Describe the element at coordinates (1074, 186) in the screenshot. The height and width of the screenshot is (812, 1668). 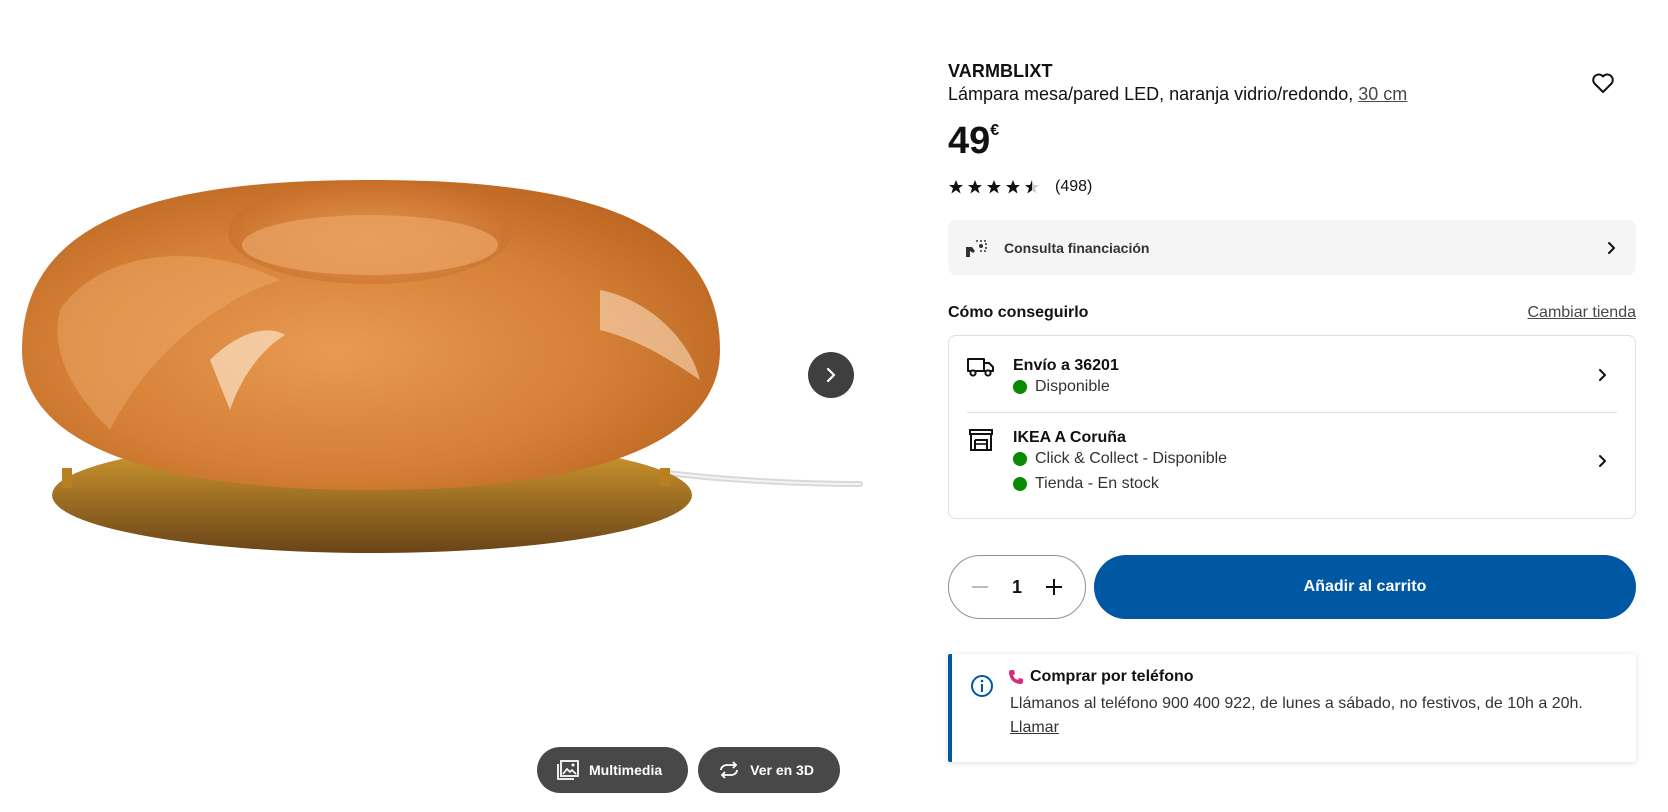
I see `review-count: (498)` at that location.